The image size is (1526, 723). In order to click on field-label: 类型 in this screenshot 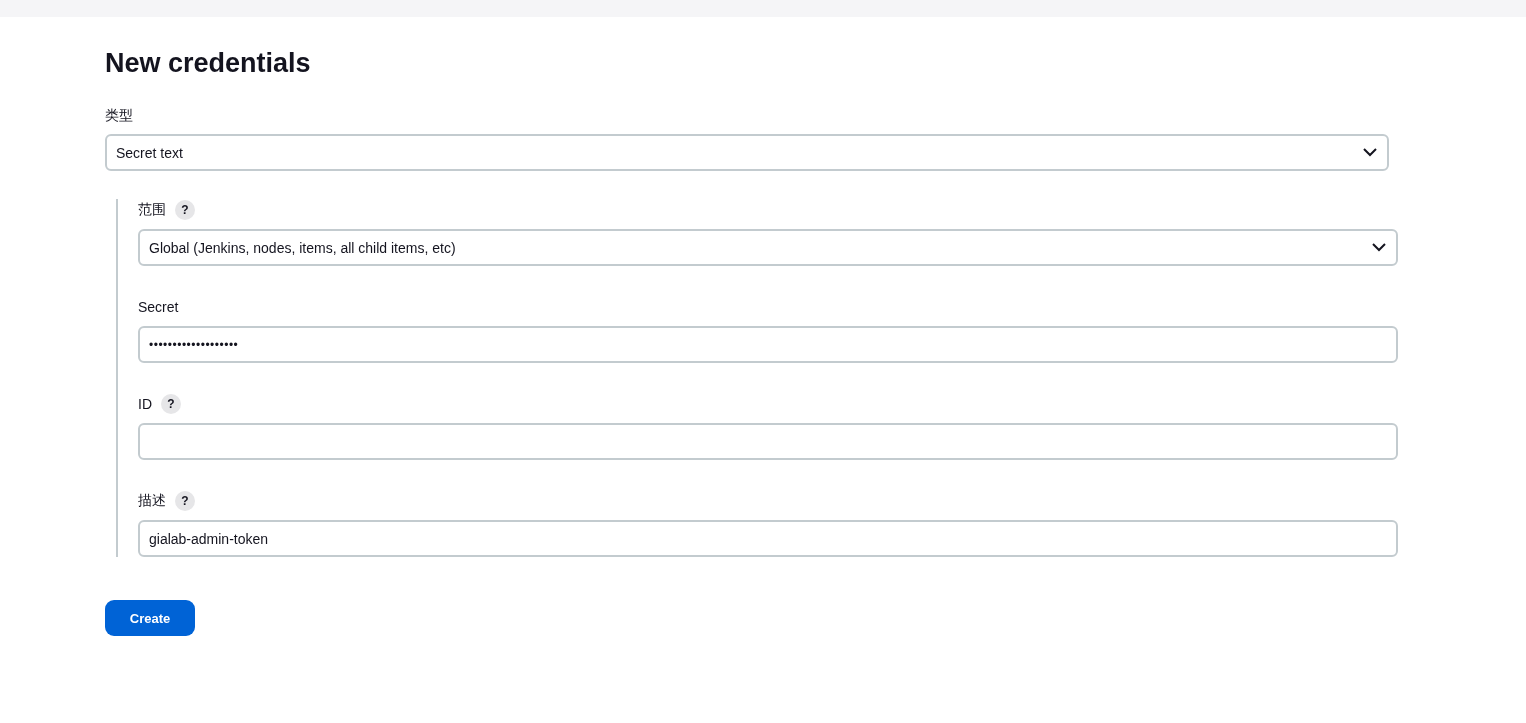, I will do `click(119, 116)`.